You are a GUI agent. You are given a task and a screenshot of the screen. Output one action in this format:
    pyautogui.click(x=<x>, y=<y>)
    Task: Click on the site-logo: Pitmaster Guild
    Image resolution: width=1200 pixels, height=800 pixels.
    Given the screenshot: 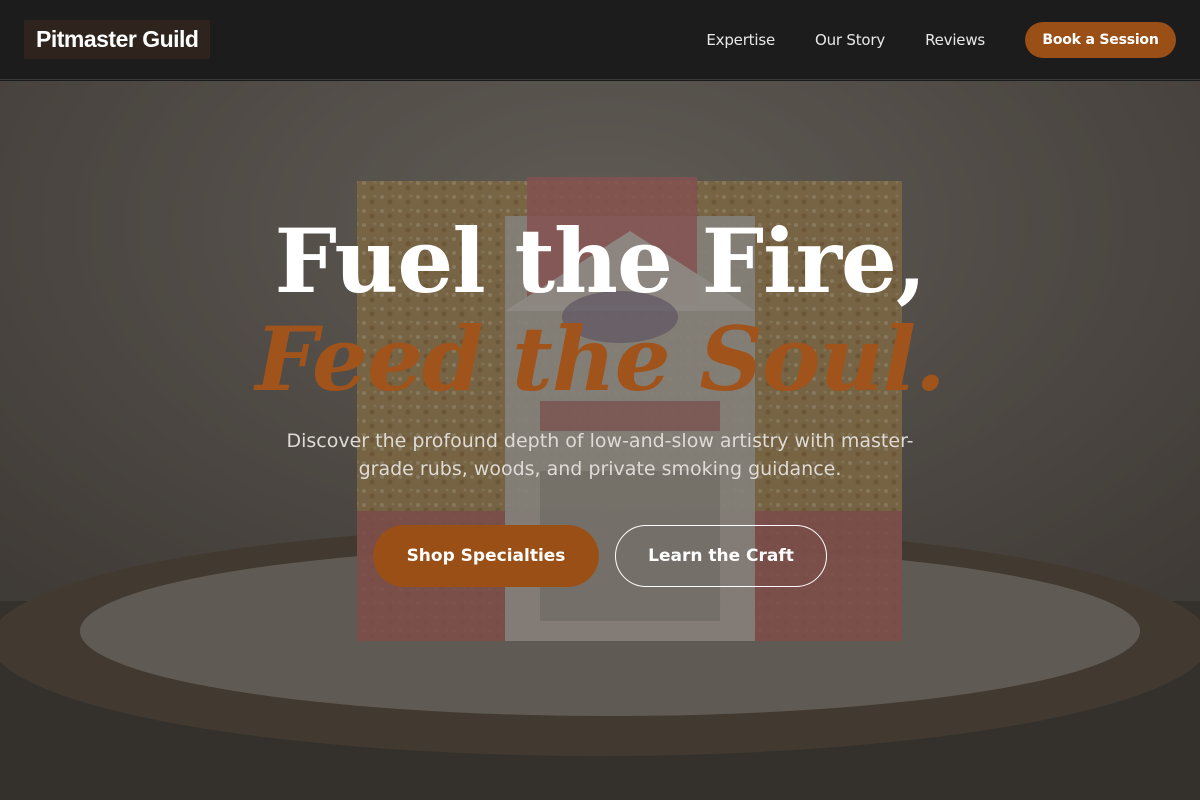 What is the action you would take?
    pyautogui.click(x=117, y=39)
    